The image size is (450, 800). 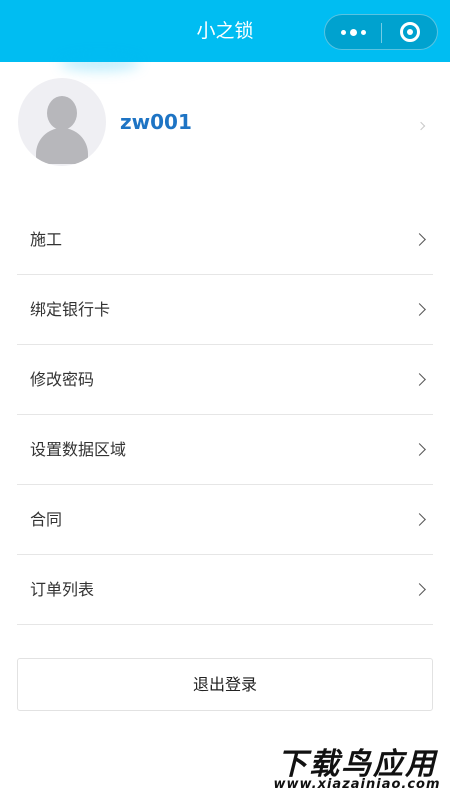 I want to click on watermark-logo: 下载鸟应用 www.xiazainiao.com, so click(x=357, y=767).